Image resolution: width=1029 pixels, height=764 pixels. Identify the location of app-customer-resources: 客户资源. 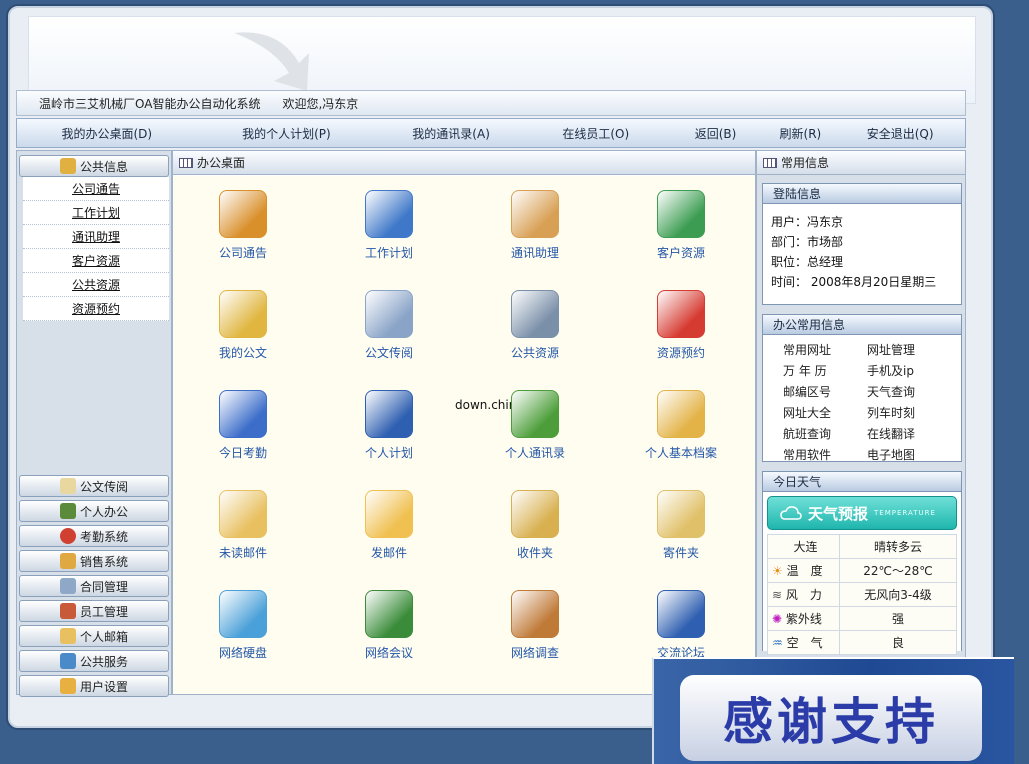
(681, 225).